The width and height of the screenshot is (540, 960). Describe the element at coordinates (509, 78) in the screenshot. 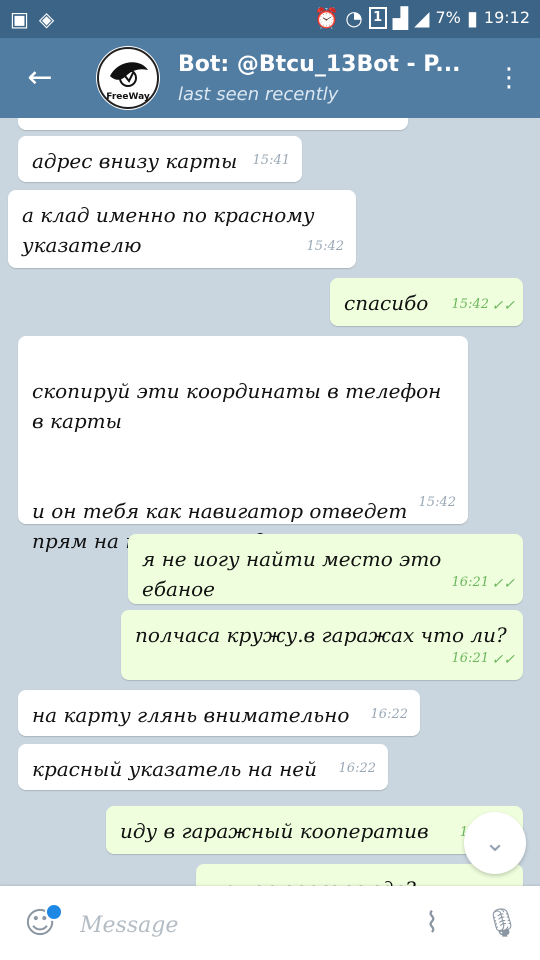

I see `more-vert-icon: ⋮` at that location.